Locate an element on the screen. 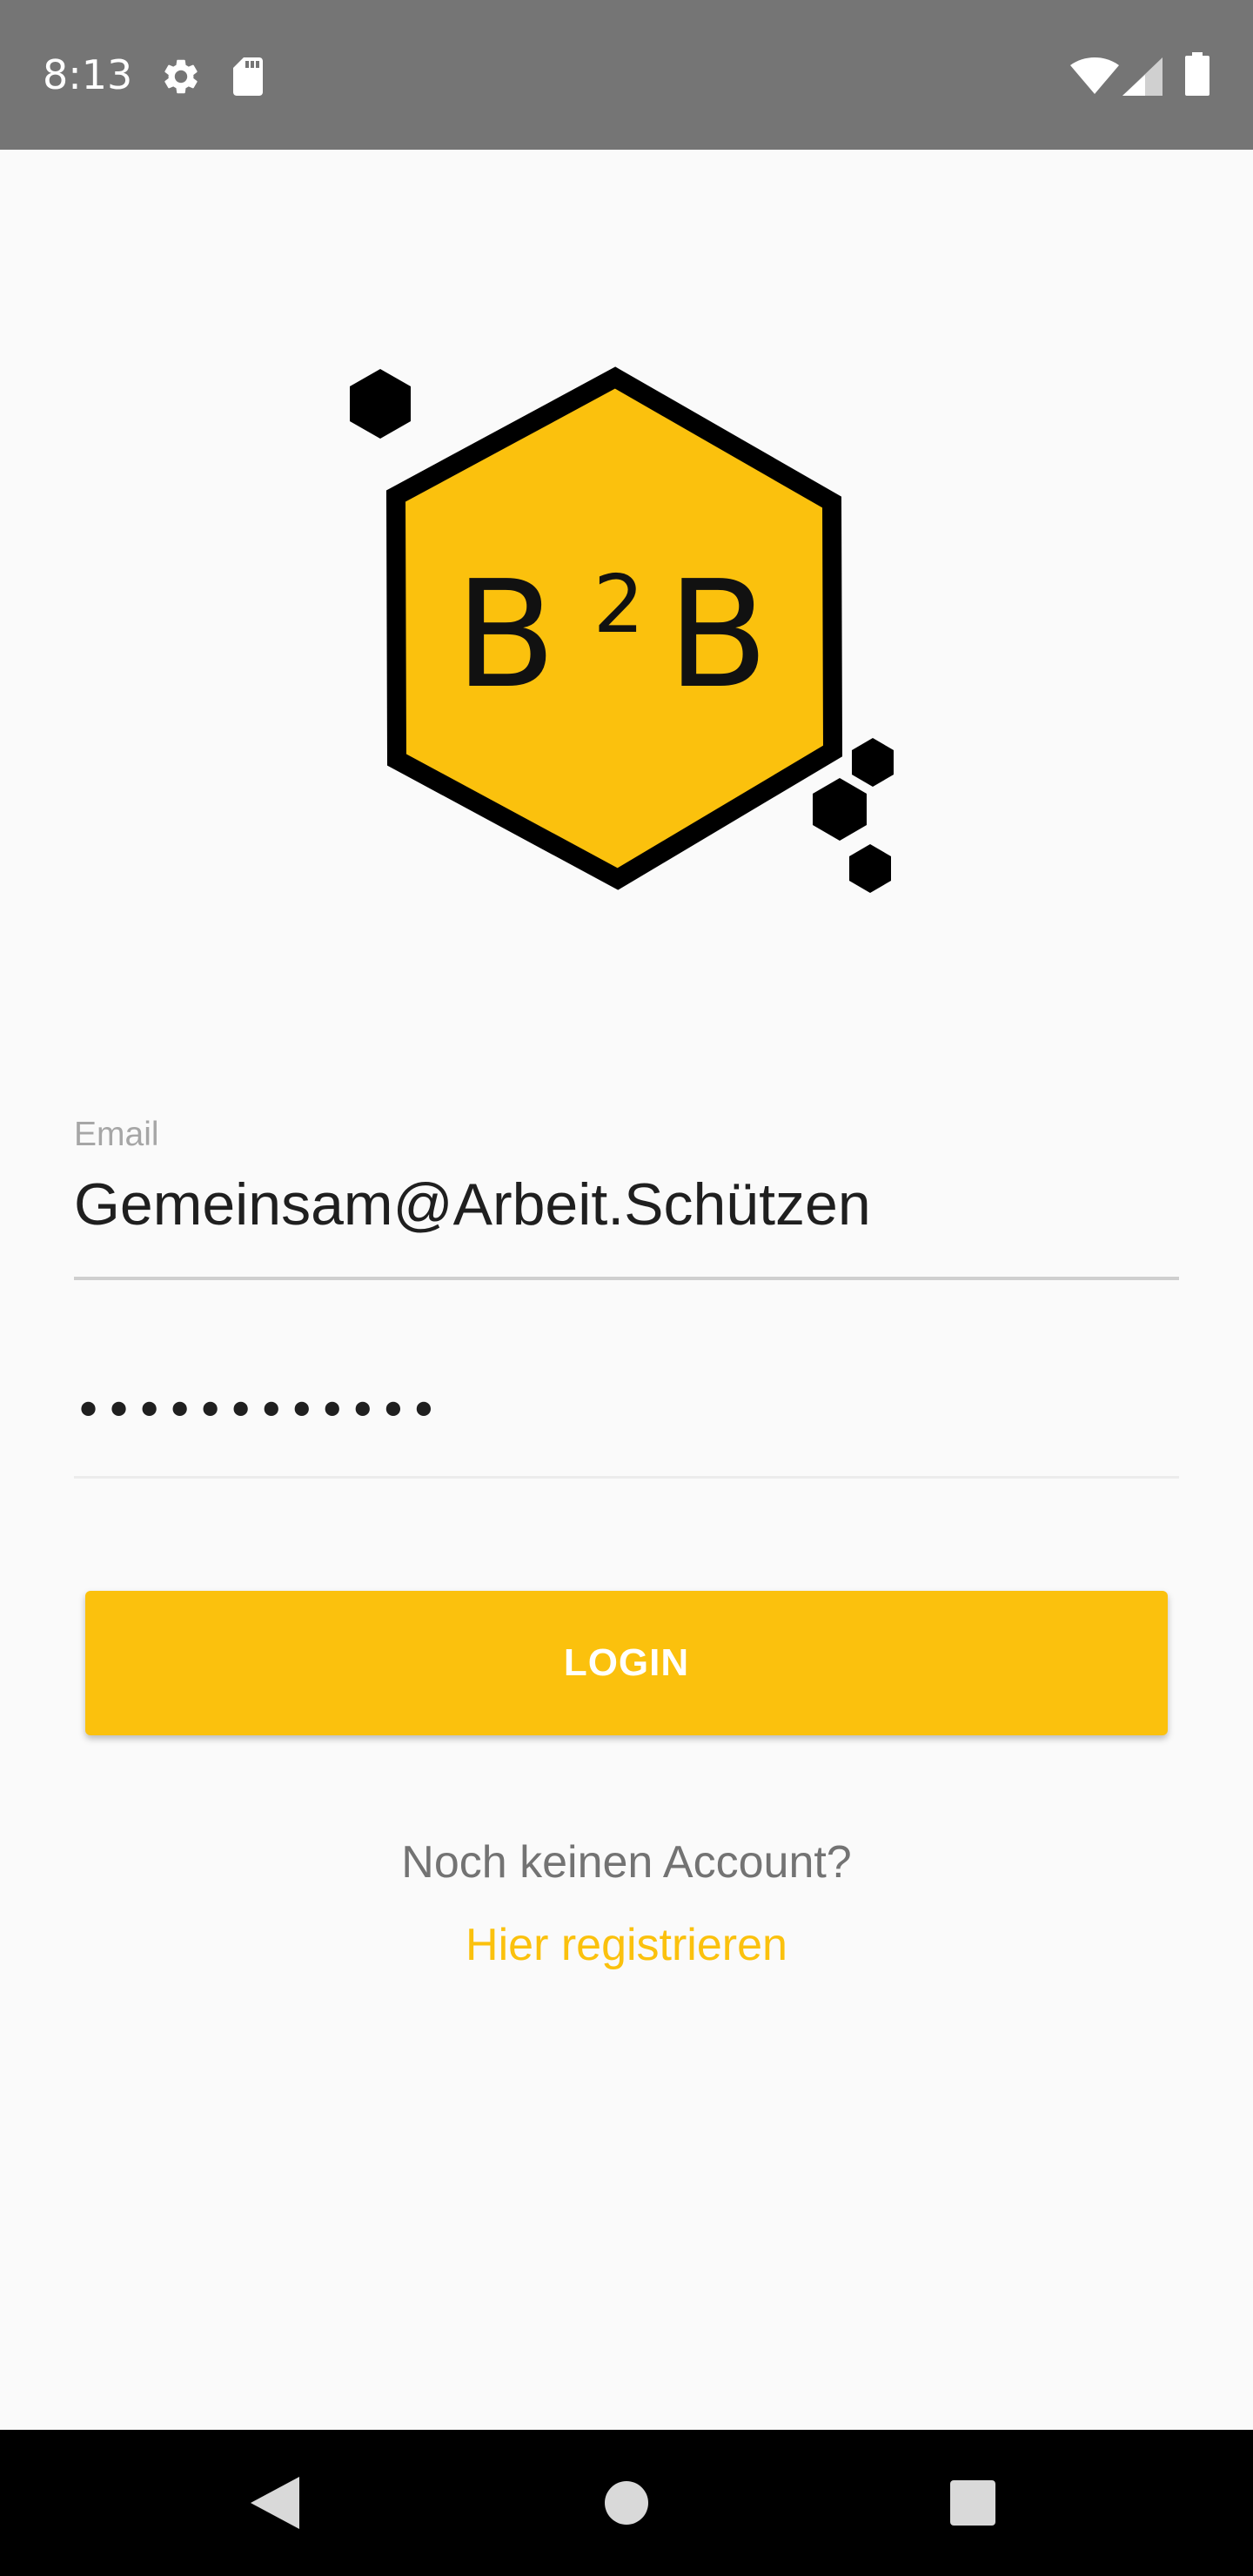  navigation-bar is located at coordinates (626, 2503).